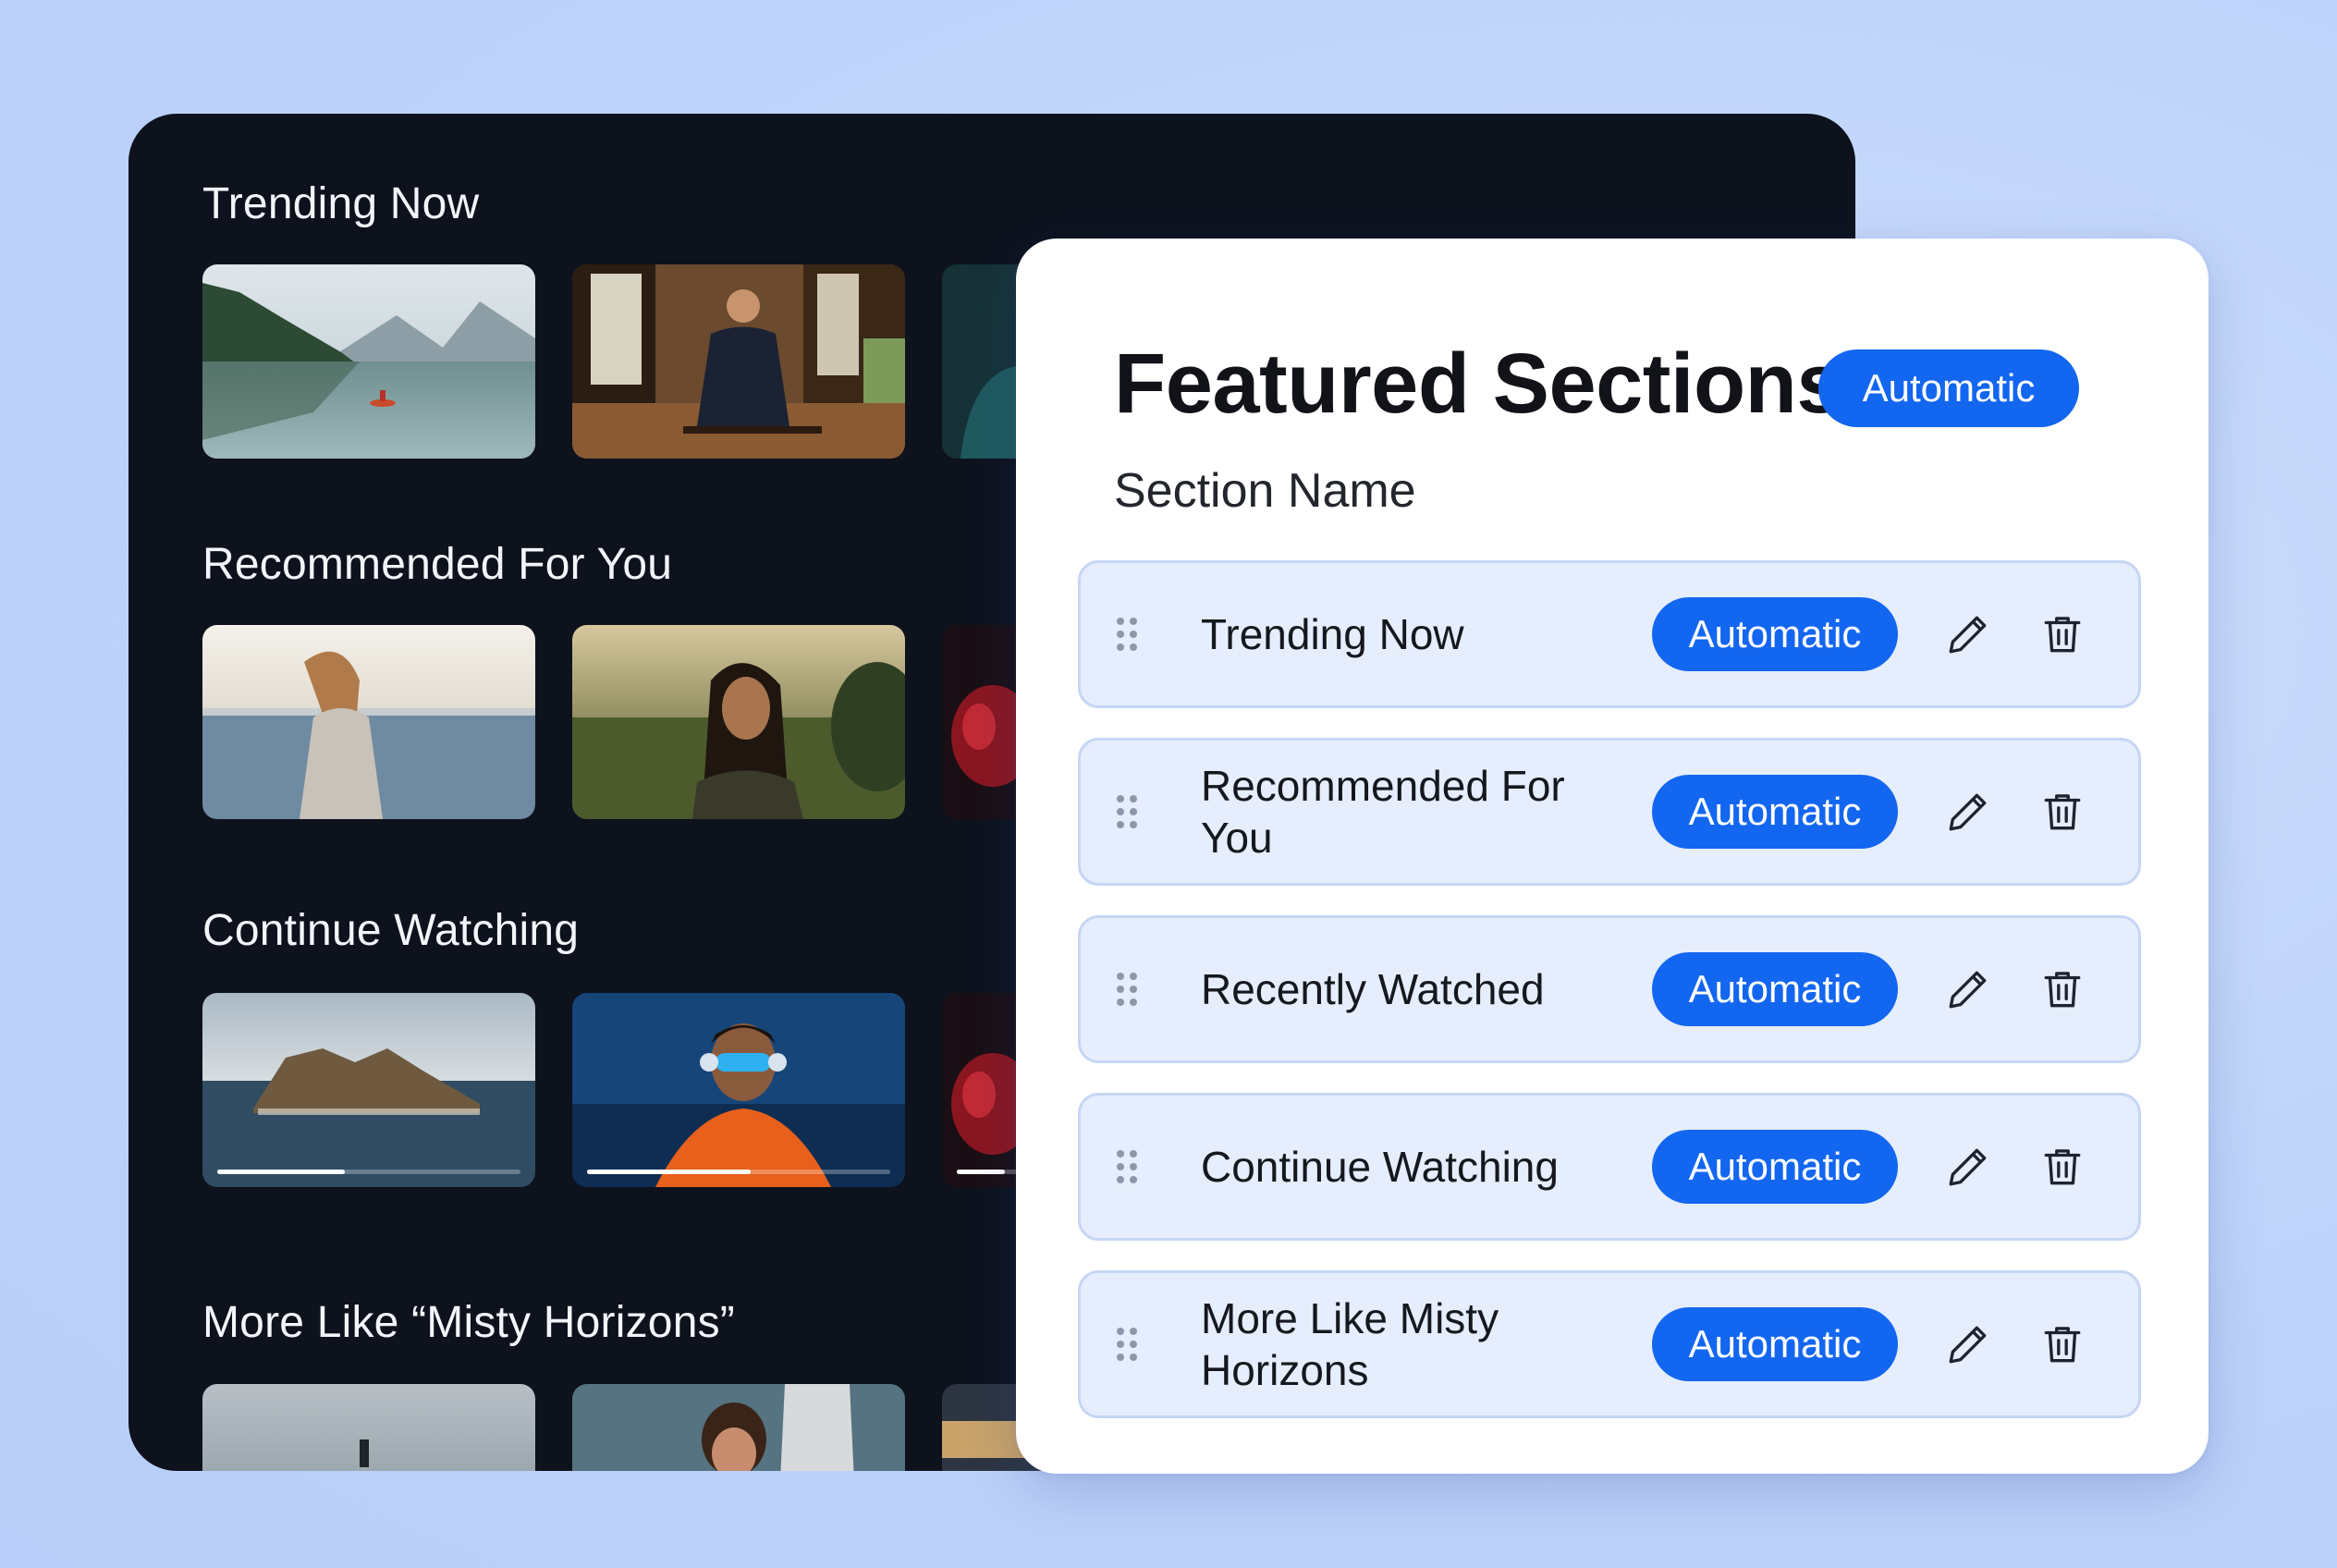 Image resolution: width=2337 pixels, height=1568 pixels. What do you see at coordinates (391, 931) in the screenshot?
I see `preview-row-title-continue: Continue Watching` at bounding box center [391, 931].